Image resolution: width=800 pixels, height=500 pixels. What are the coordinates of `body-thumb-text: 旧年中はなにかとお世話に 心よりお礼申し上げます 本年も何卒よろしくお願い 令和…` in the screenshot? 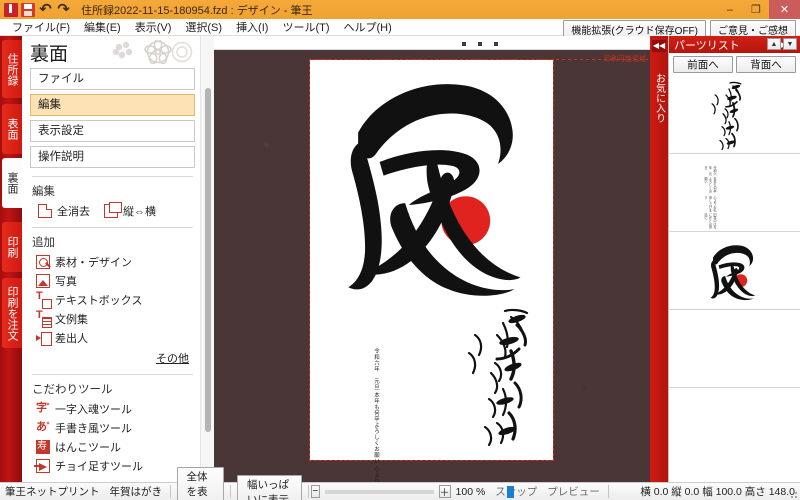 It's located at (710, 198).